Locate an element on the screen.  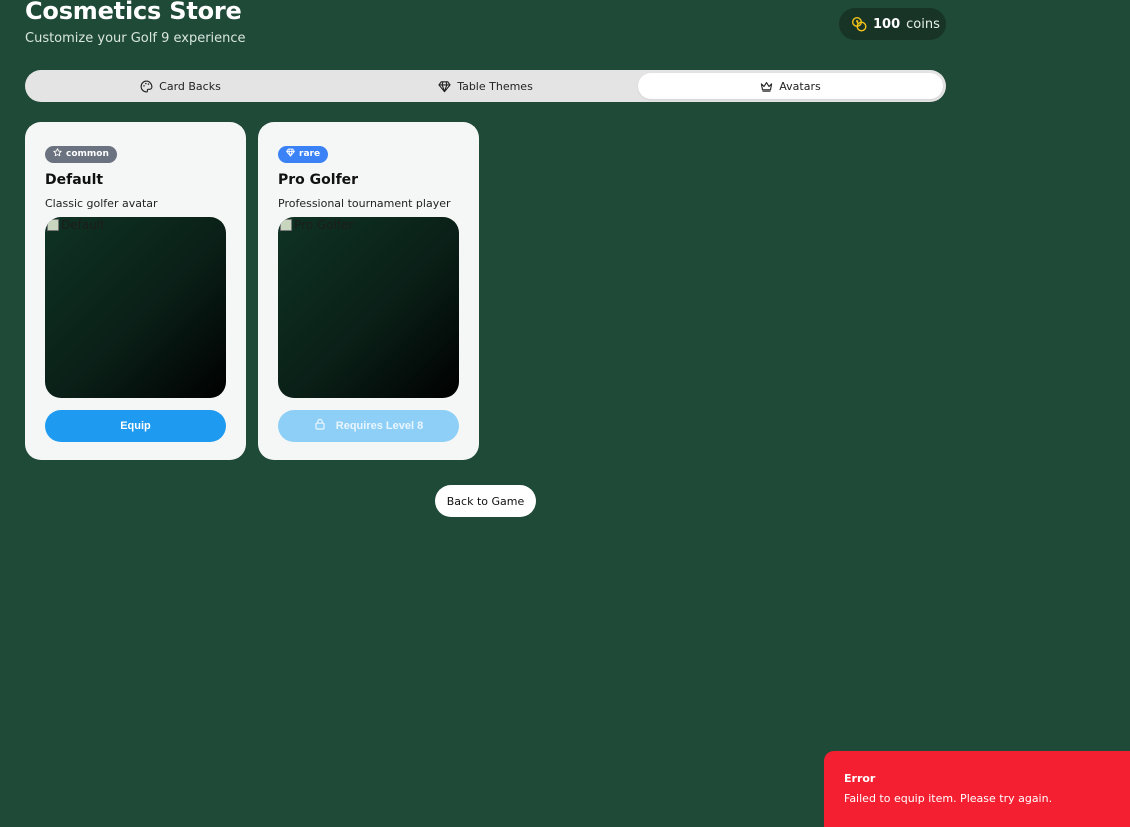
item-description: Classic golfer avatar is located at coordinates (101, 203).